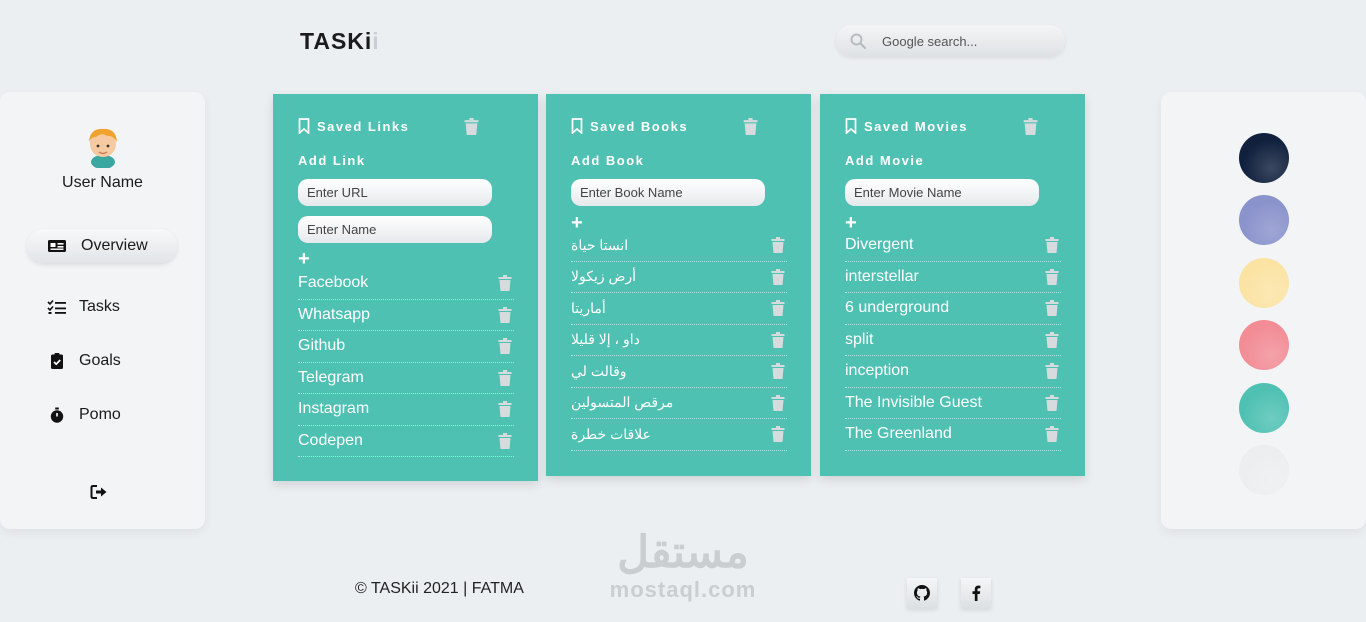 This screenshot has width=1366, height=622. I want to click on theme-swatch-lavender, so click(1264, 220).